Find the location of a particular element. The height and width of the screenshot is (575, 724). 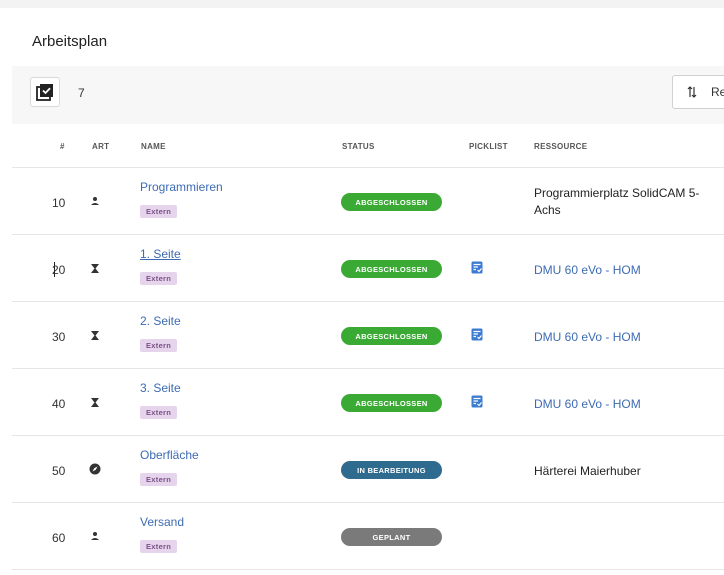

resource-text: Härterei Maierhuber is located at coordinates (587, 471).